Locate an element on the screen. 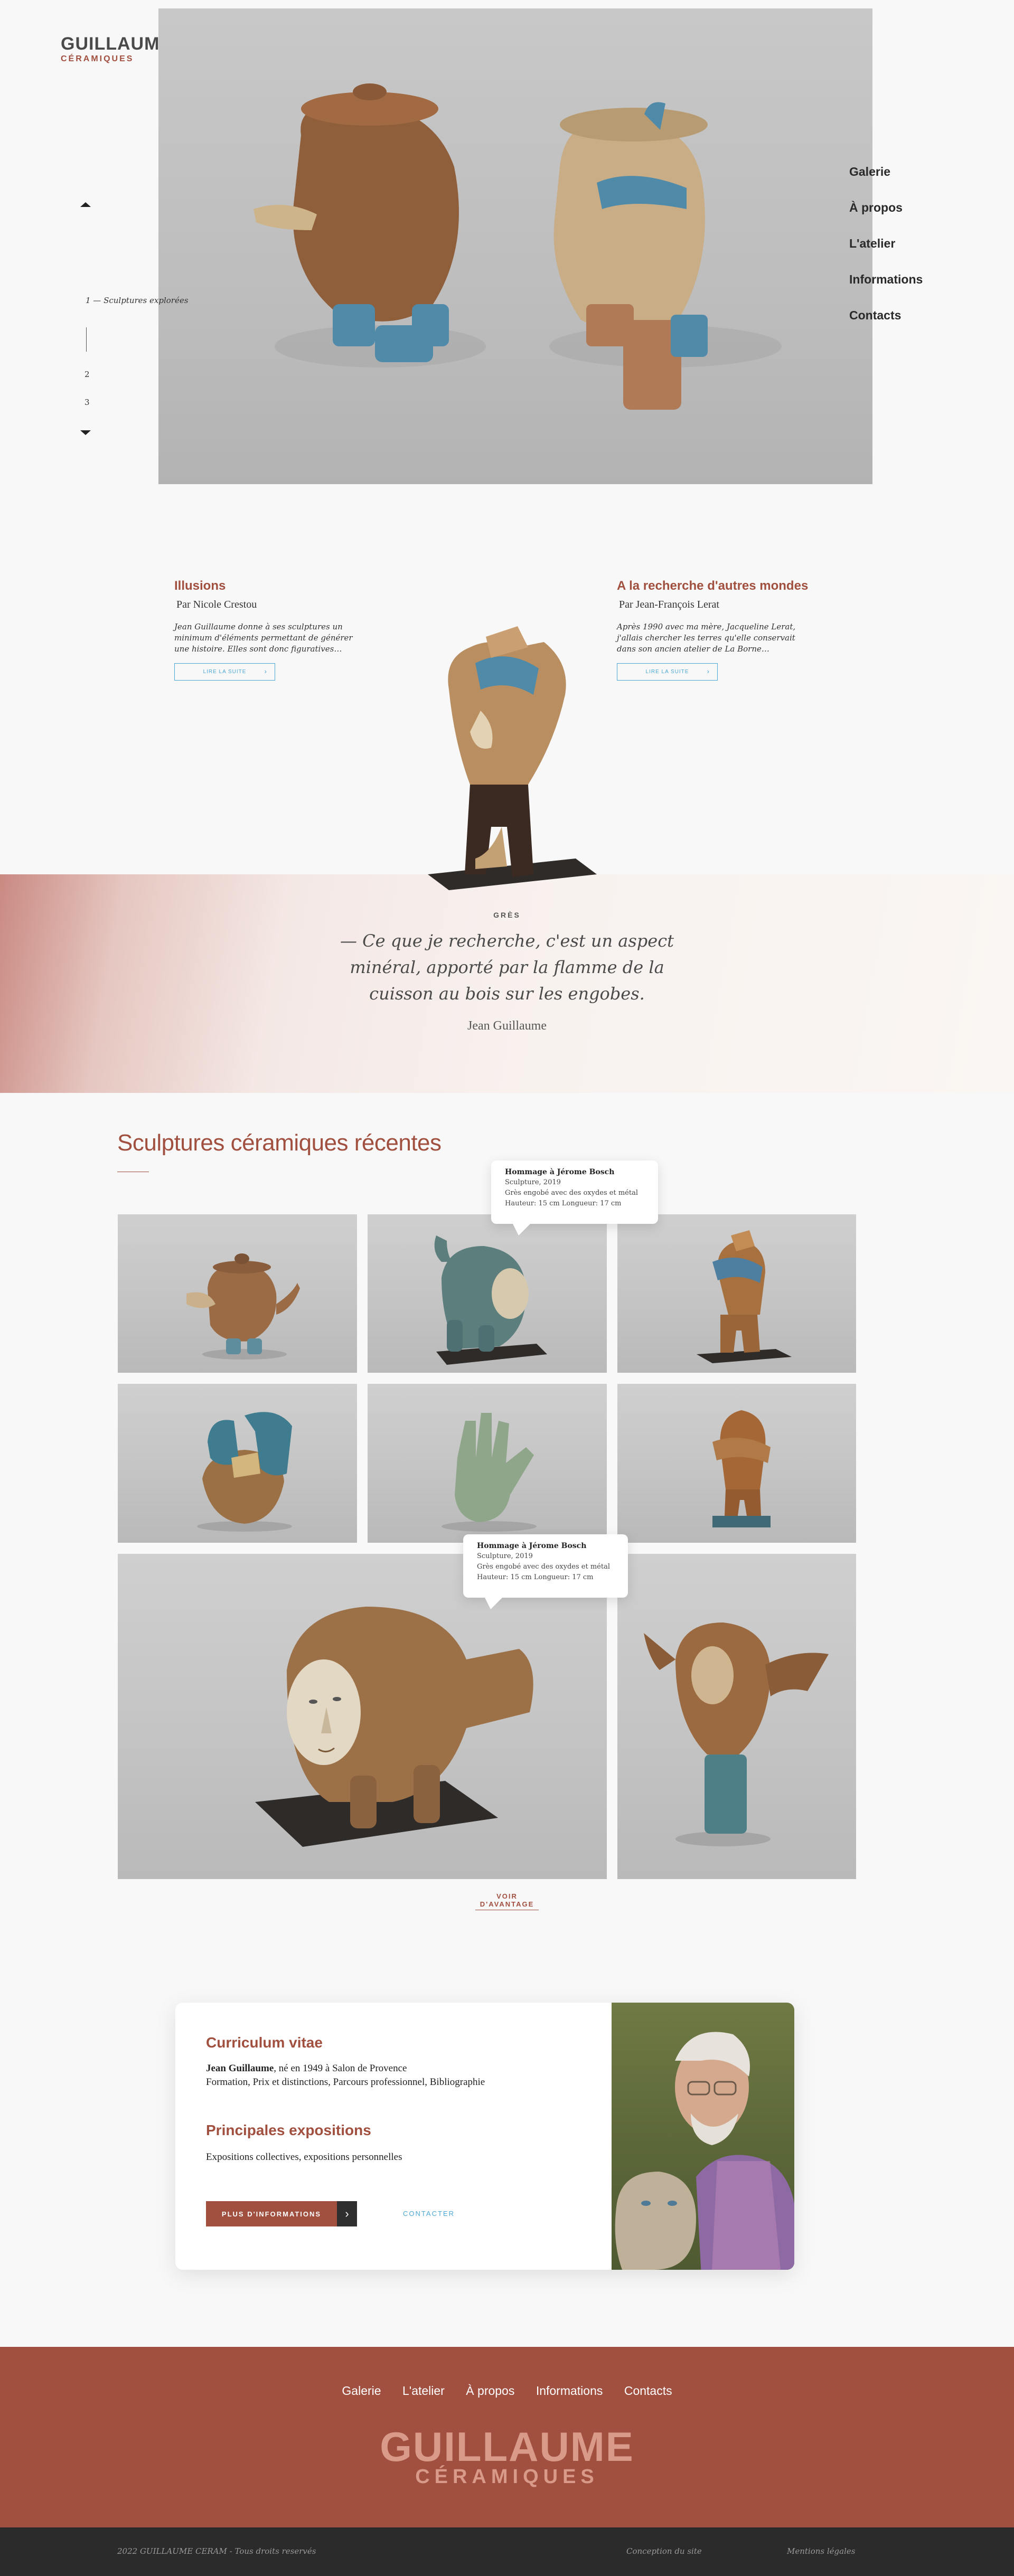 The height and width of the screenshot is (2576, 1014). slider-item-3: 3 is located at coordinates (87, 402).